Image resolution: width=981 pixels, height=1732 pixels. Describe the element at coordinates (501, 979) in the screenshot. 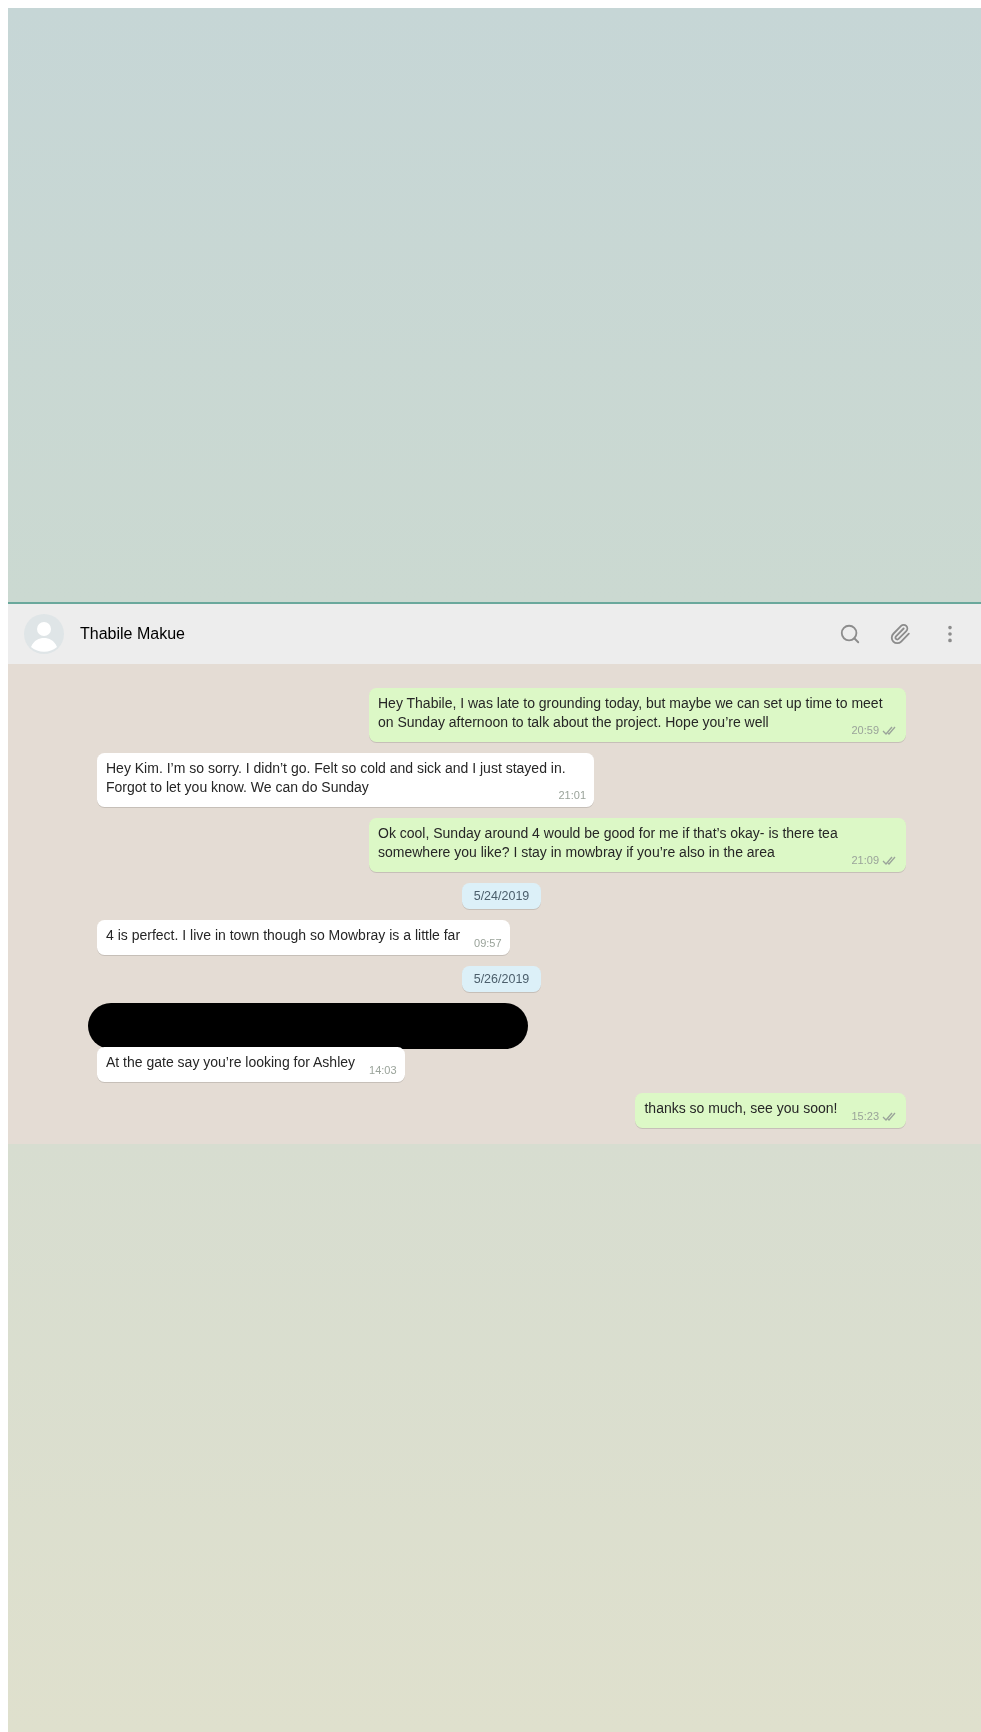

I see `date-chip: 5/26/2019` at that location.